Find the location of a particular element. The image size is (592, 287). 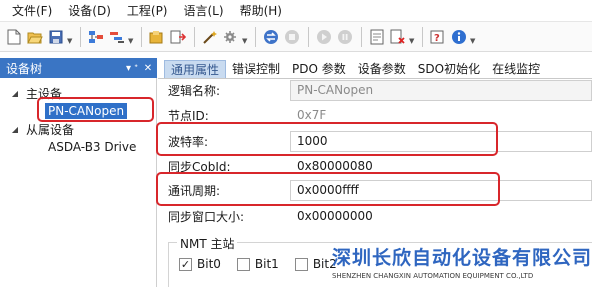

config-dropdown-icon: ▼ is located at coordinates (131, 37).